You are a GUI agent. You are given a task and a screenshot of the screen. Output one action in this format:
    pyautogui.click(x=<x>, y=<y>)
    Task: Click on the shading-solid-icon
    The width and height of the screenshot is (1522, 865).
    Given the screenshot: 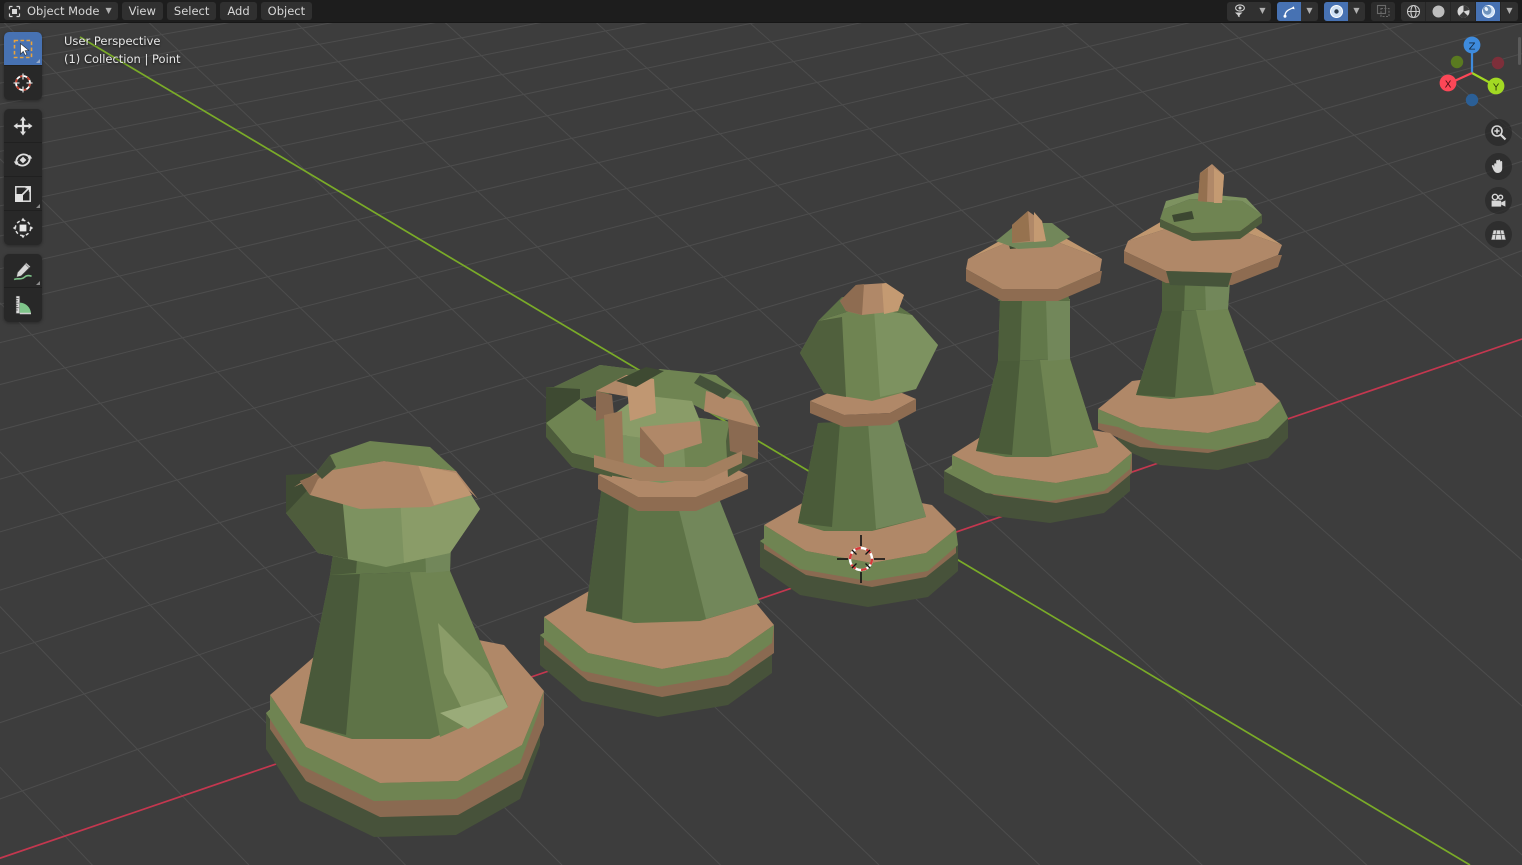 What is the action you would take?
    pyautogui.click(x=1438, y=11)
    